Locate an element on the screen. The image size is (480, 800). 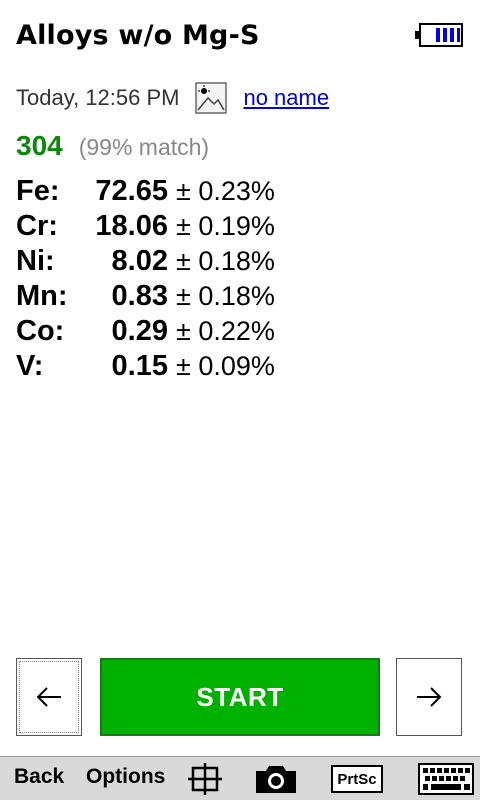
print-screen-button: PrtSc is located at coordinates (357, 779).